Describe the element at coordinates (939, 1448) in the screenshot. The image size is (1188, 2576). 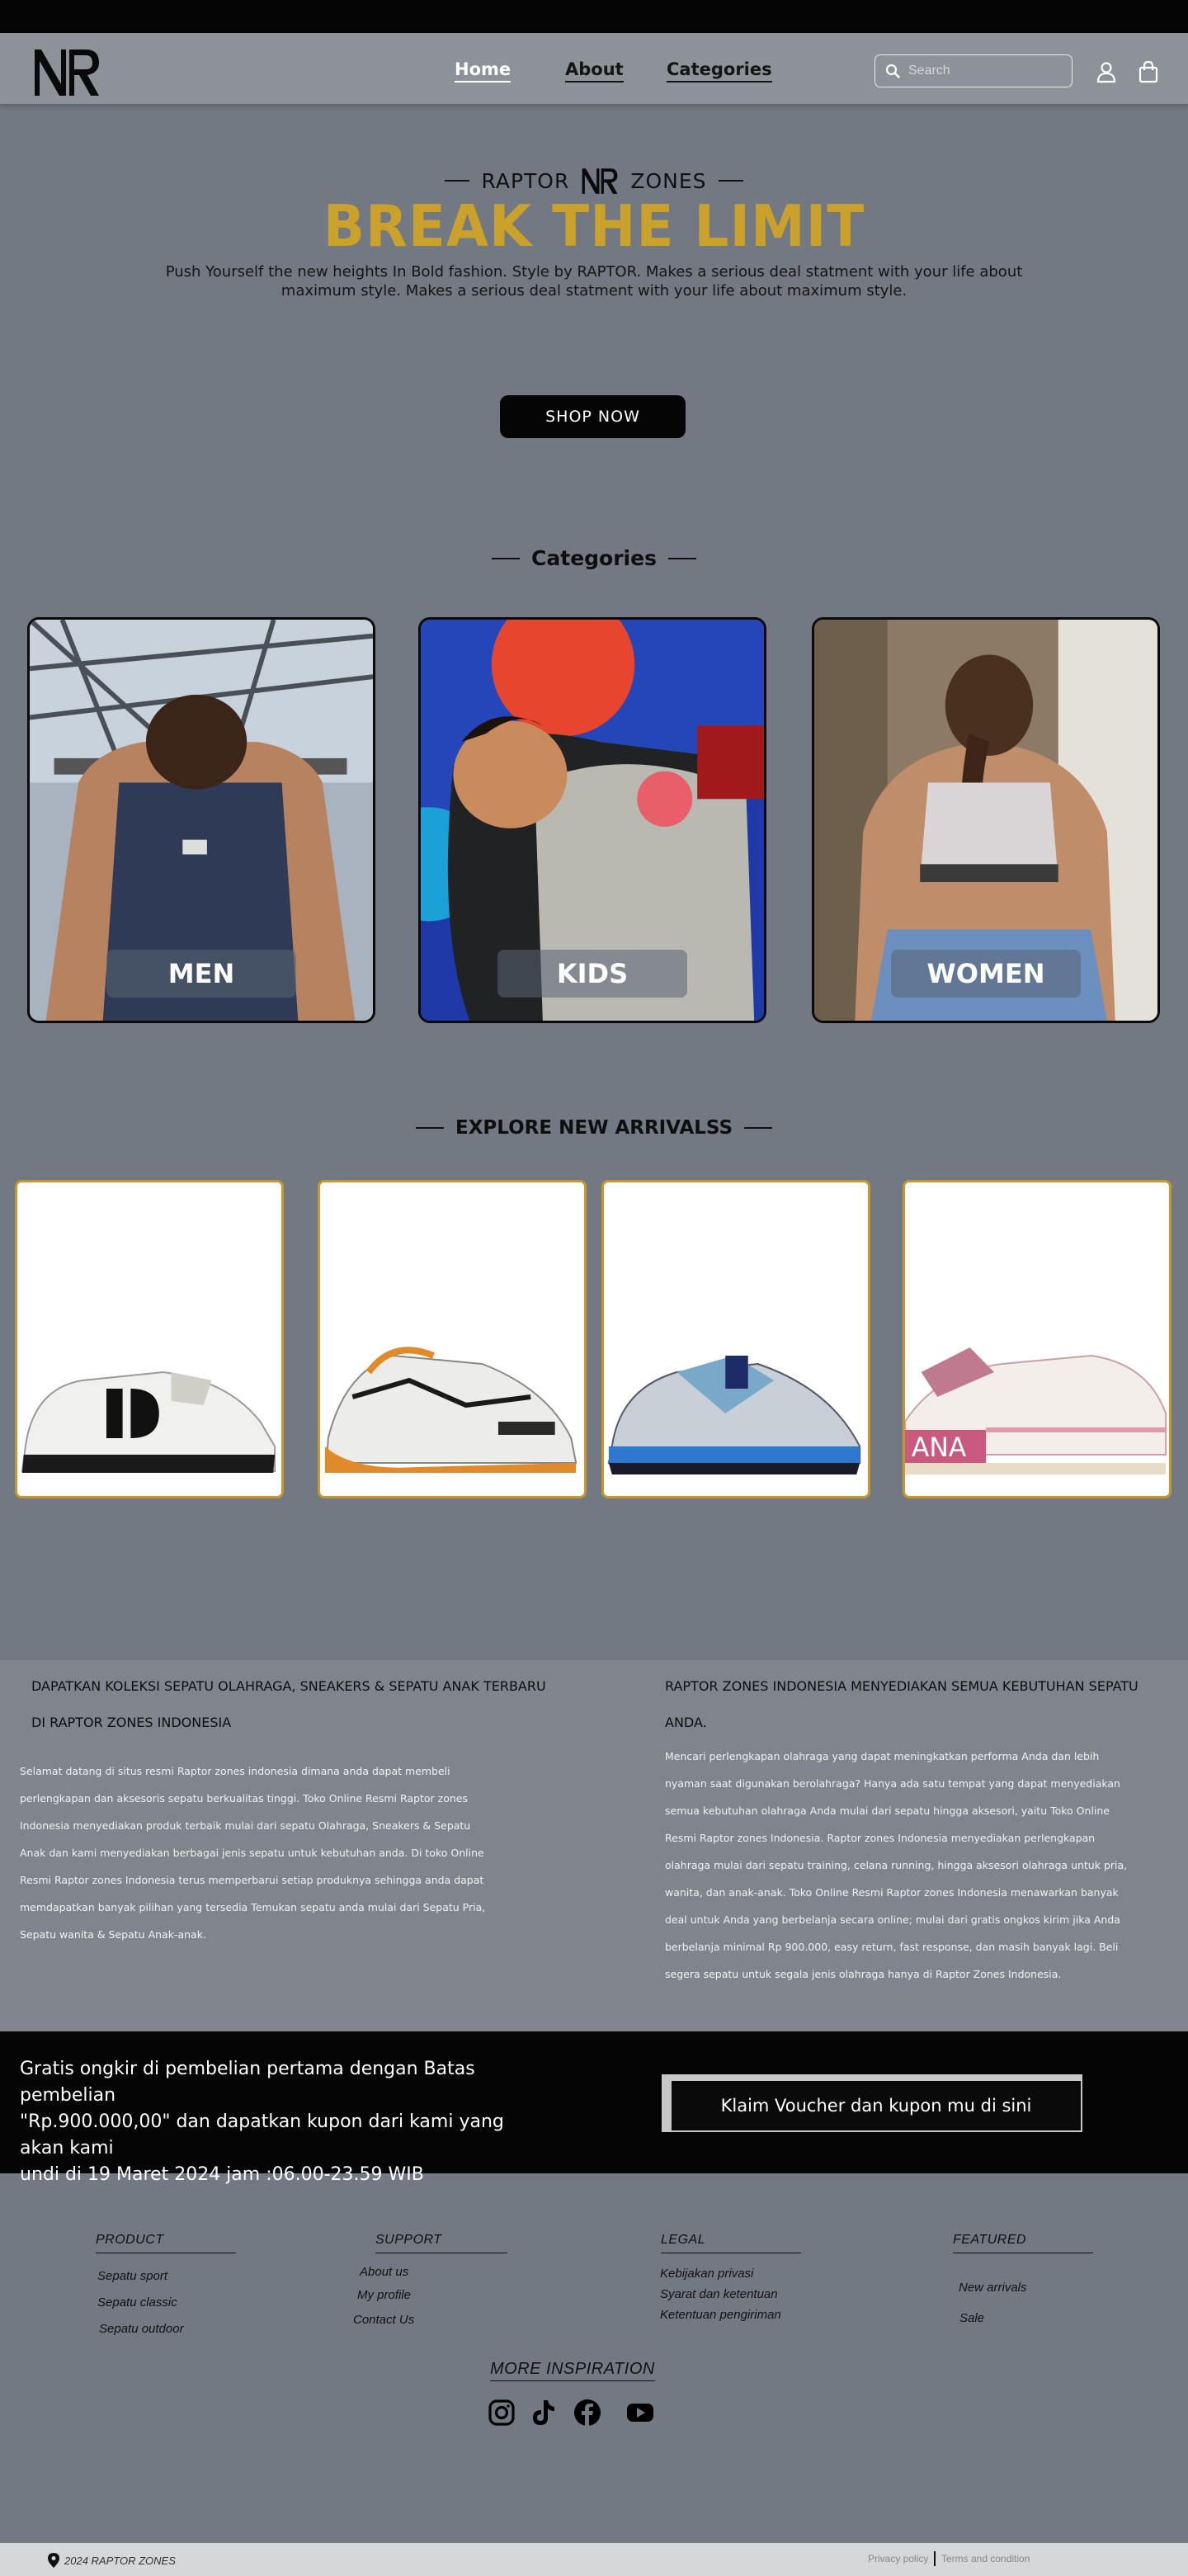
I see `sneaker-brand-text: ANA` at that location.